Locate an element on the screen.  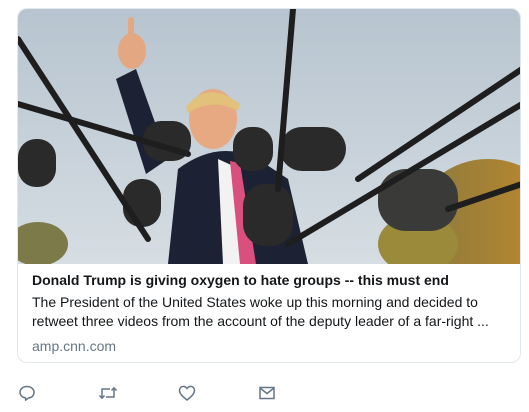
direct-message-button is located at coordinates (268, 394).